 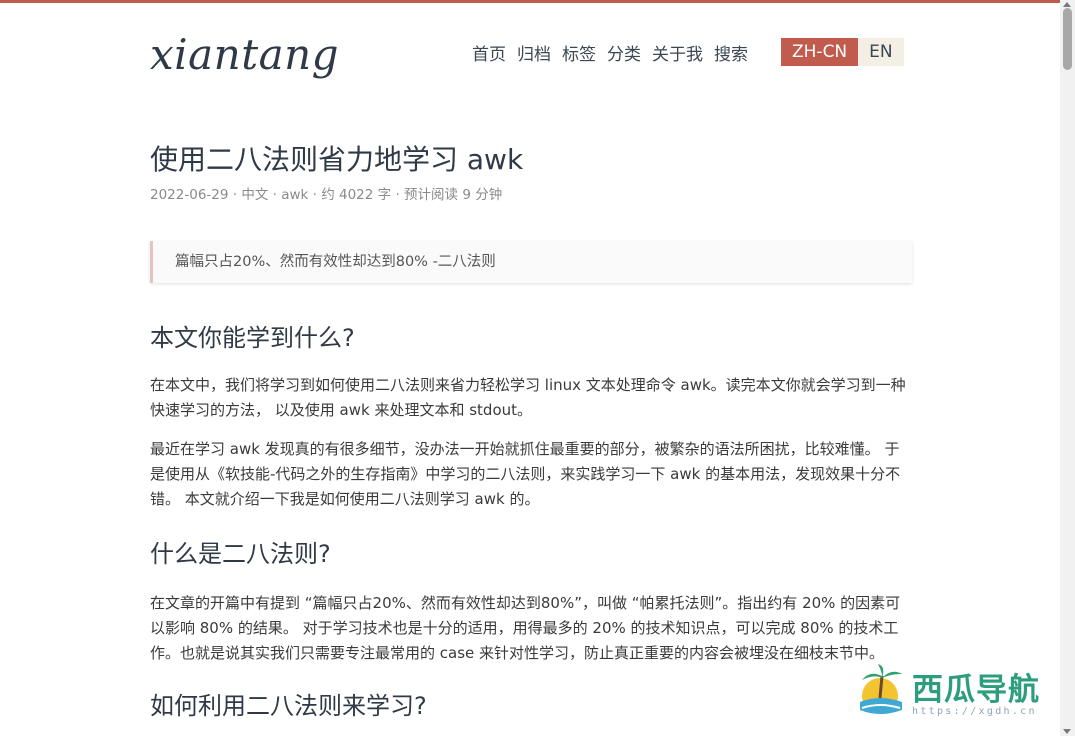 I want to click on section-heading: 本文你能学到什么?, so click(x=252, y=338).